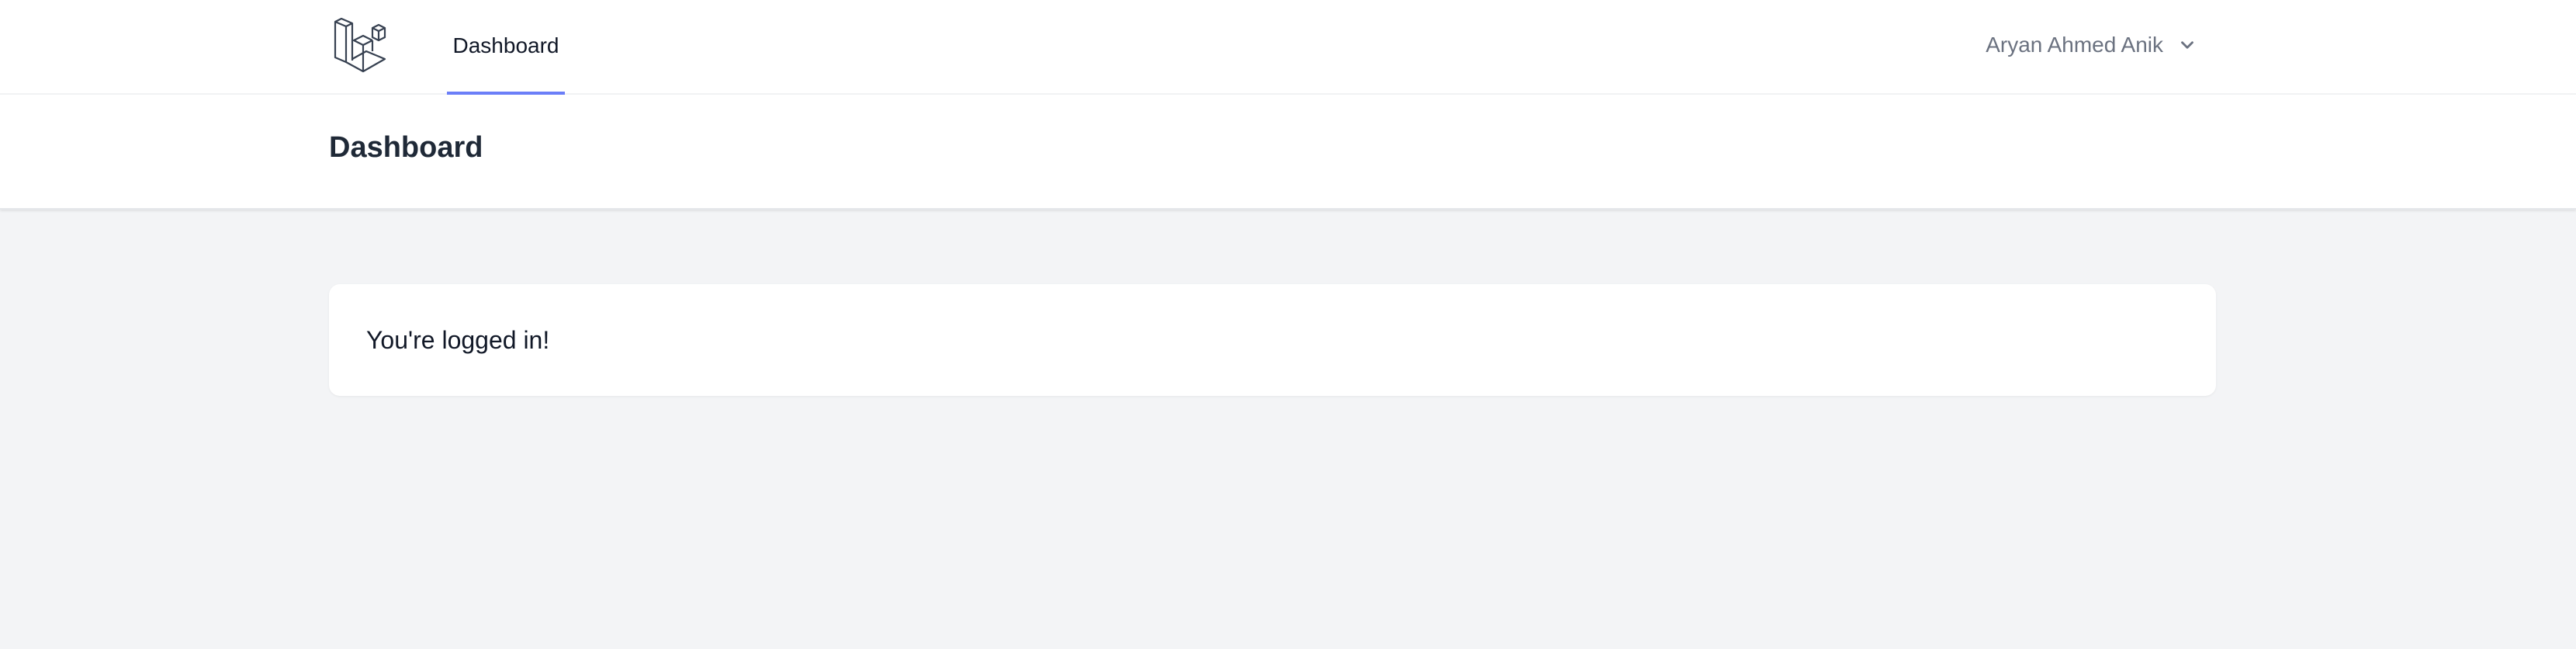  Describe the element at coordinates (458, 339) in the screenshot. I see `login-status-message: You're logged in!` at that location.